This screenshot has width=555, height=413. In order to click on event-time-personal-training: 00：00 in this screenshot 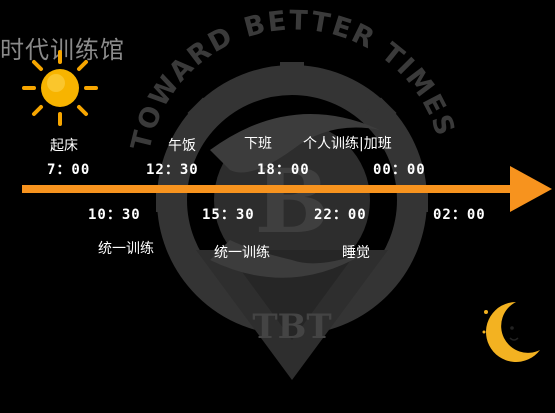, I will do `click(399, 170)`.